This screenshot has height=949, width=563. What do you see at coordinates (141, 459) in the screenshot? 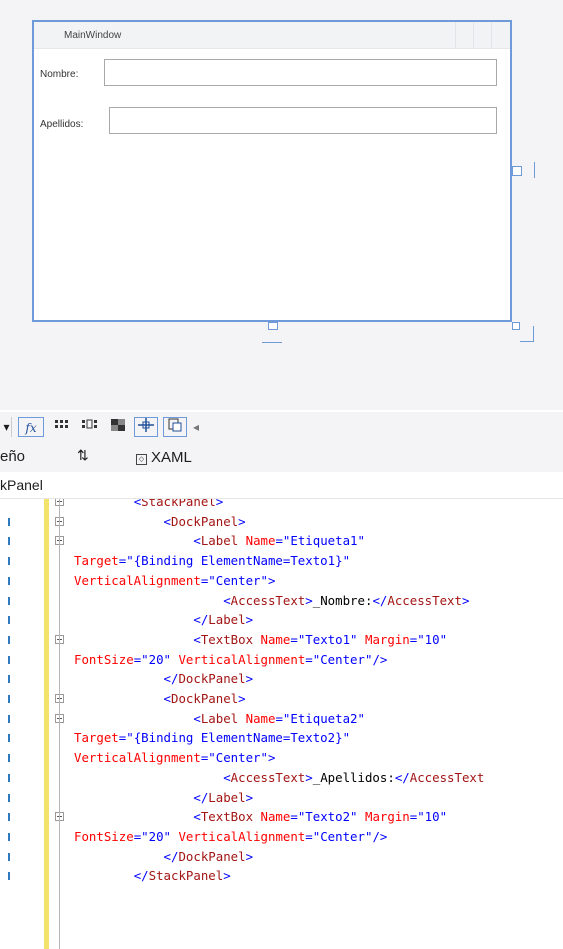
I see `xaml-icon: ◇` at bounding box center [141, 459].